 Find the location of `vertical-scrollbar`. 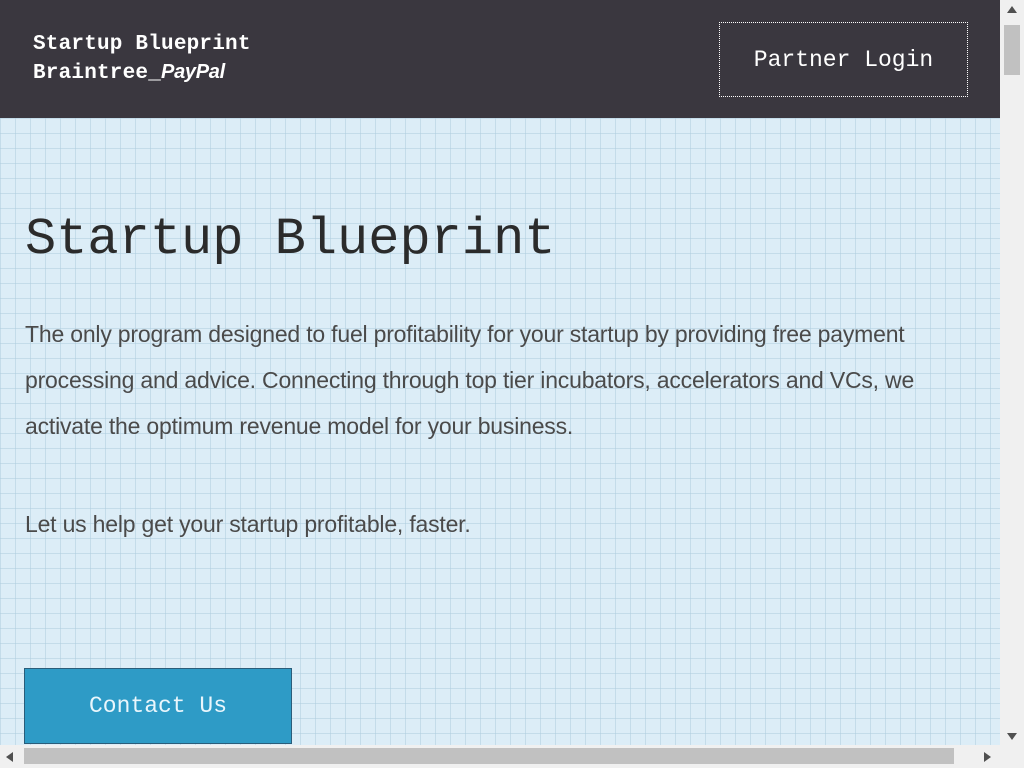

vertical-scrollbar is located at coordinates (1012, 372).